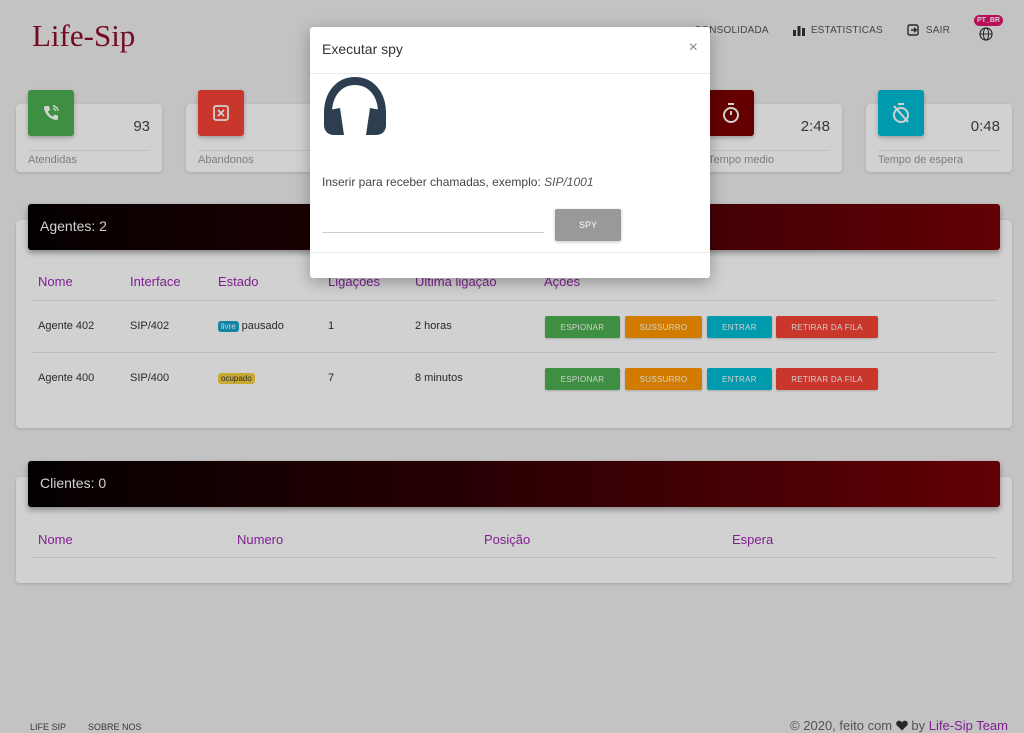  Describe the element at coordinates (355, 105) in the screenshot. I see `headset-icon` at that location.